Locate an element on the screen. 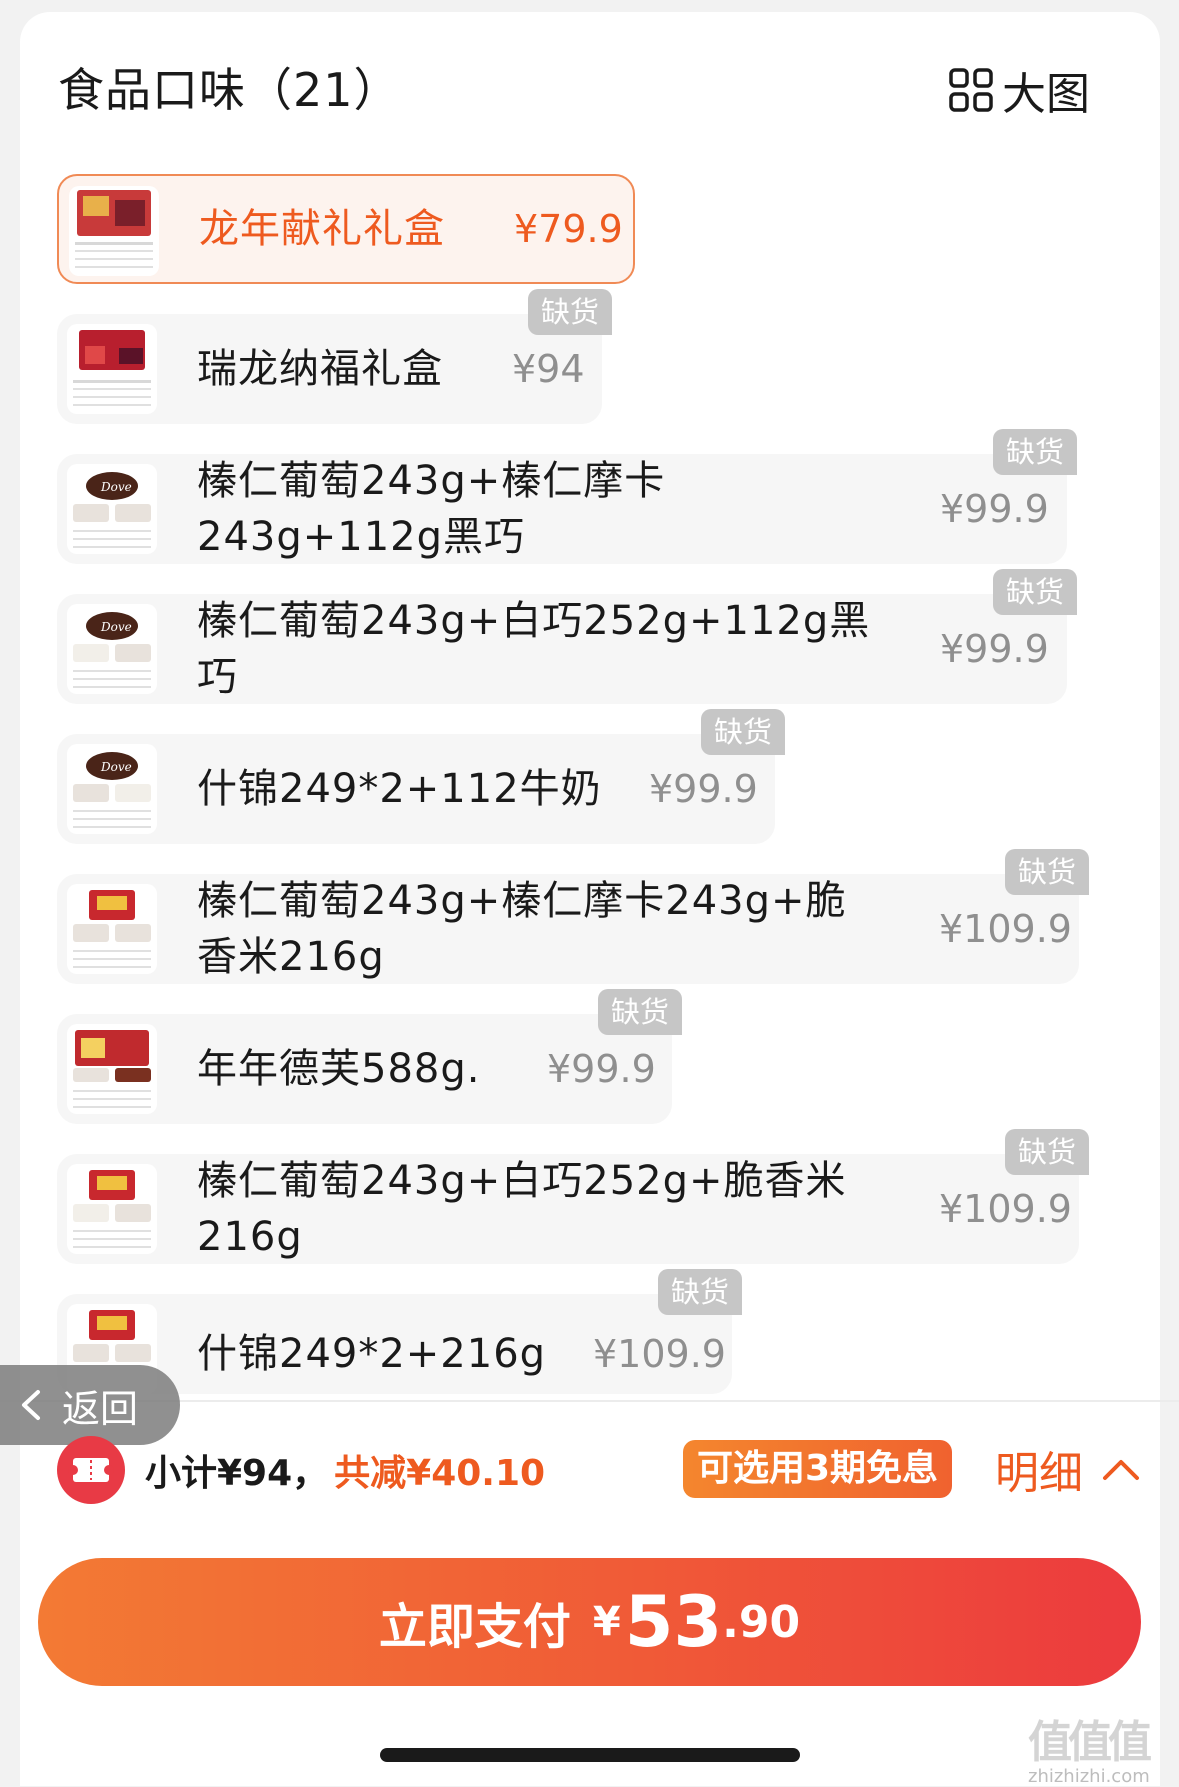 This screenshot has width=1179, height=1787. watermark-logo: 值值值 is located at coordinates (1090, 1742).